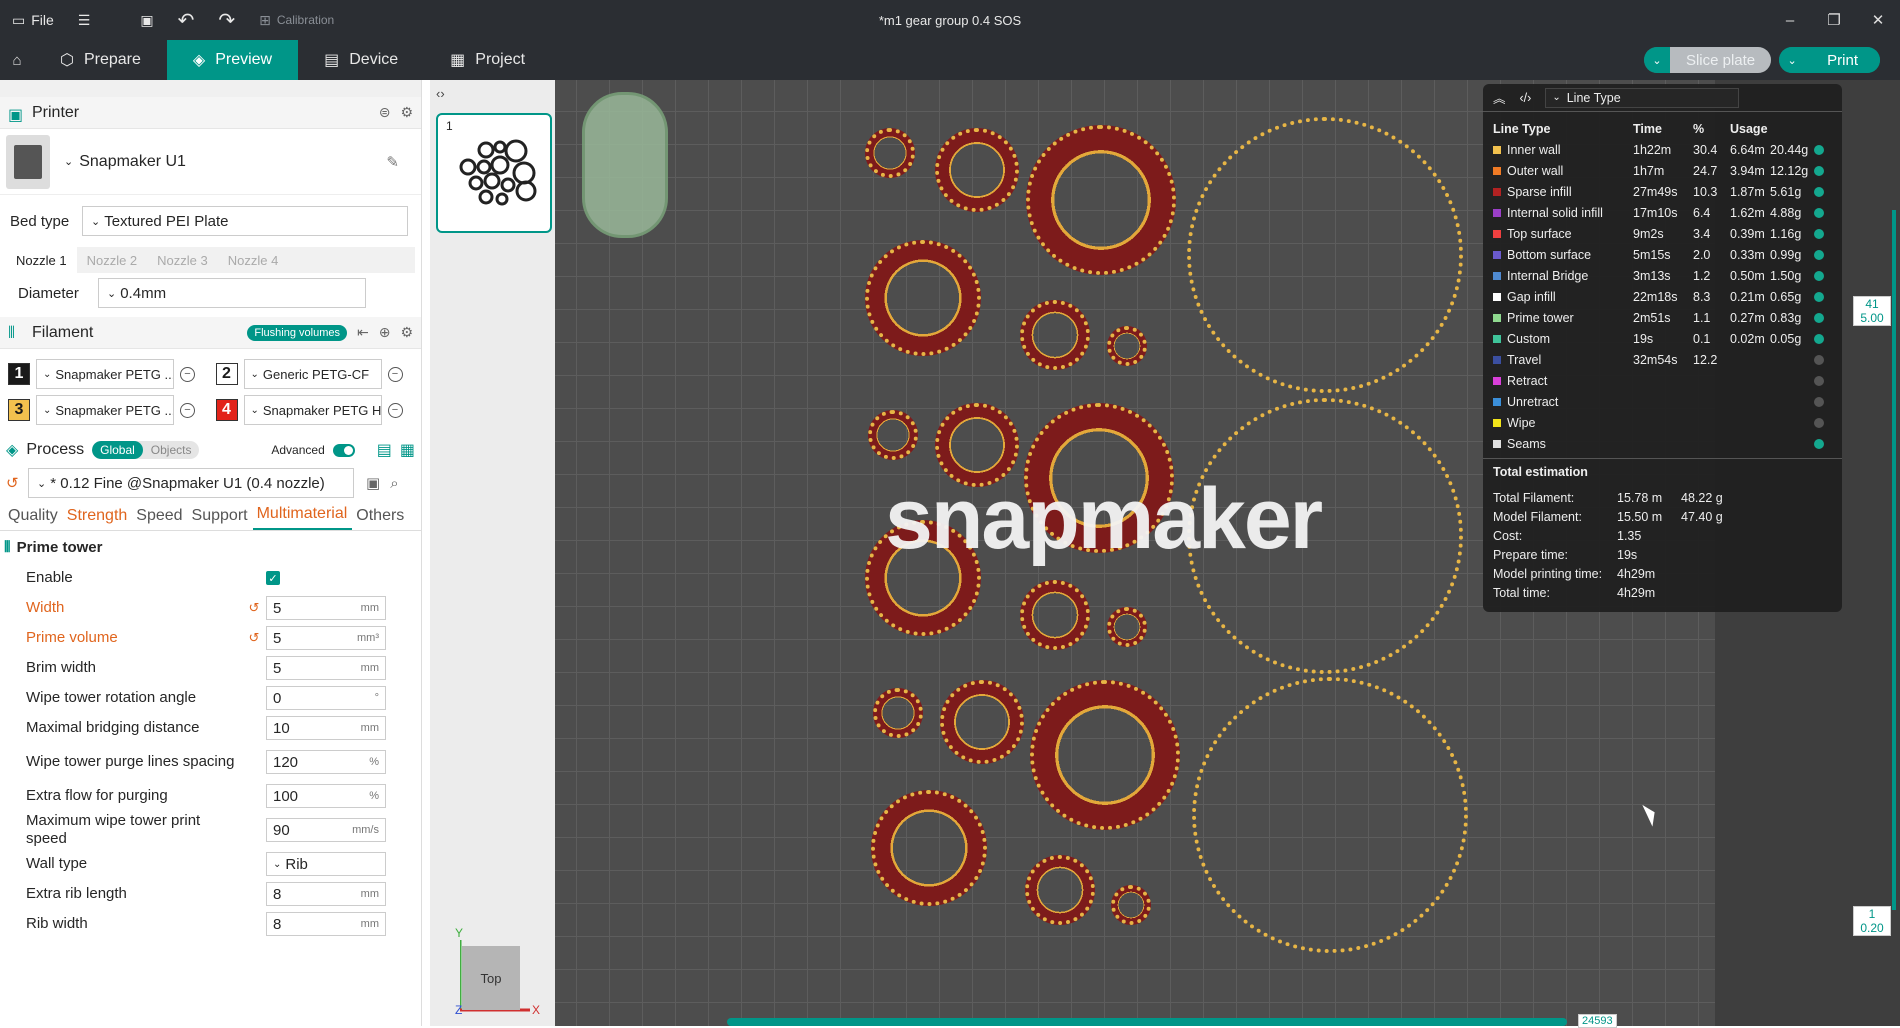 The height and width of the screenshot is (1028, 1900). Describe the element at coordinates (182, 260) in the screenshot. I see `tab-nozzle-3: Nozzle 3` at that location.